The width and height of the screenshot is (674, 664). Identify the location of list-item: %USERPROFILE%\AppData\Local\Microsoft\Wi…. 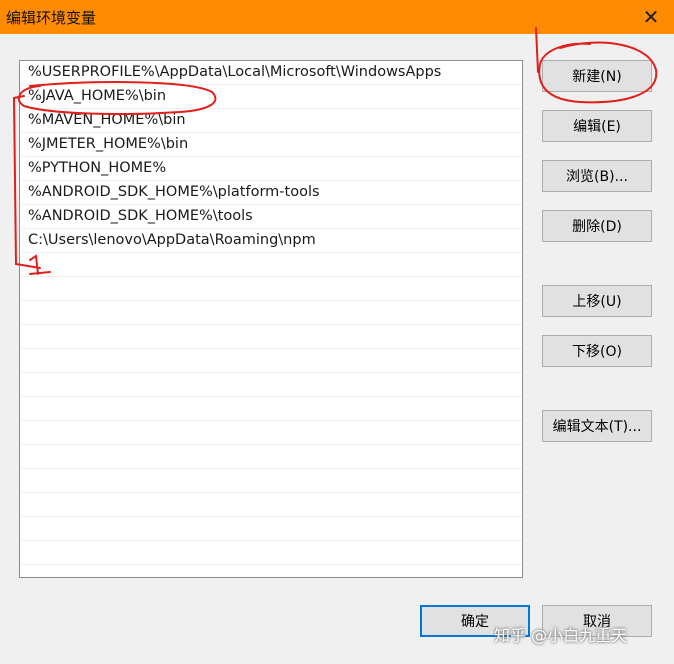
(271, 73).